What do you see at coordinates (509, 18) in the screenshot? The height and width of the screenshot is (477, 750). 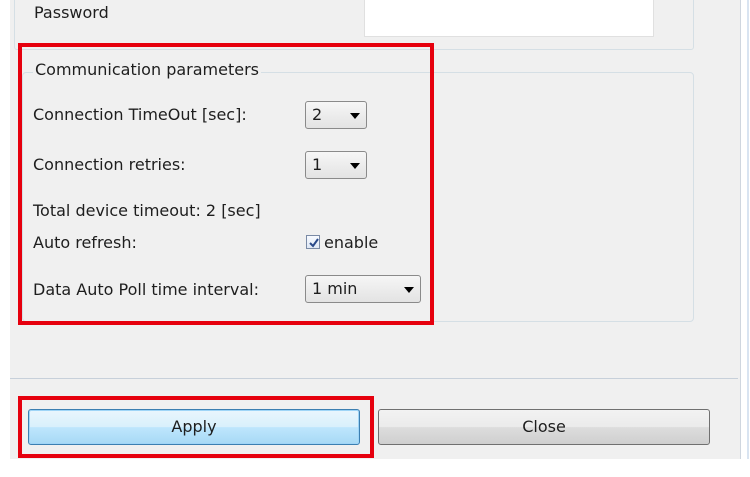 I see `password-input` at bounding box center [509, 18].